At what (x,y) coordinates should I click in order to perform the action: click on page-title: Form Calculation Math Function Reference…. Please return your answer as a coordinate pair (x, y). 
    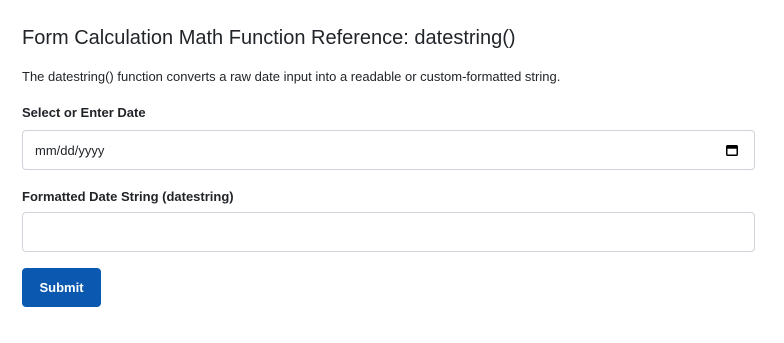
    Looking at the image, I should click on (269, 38).